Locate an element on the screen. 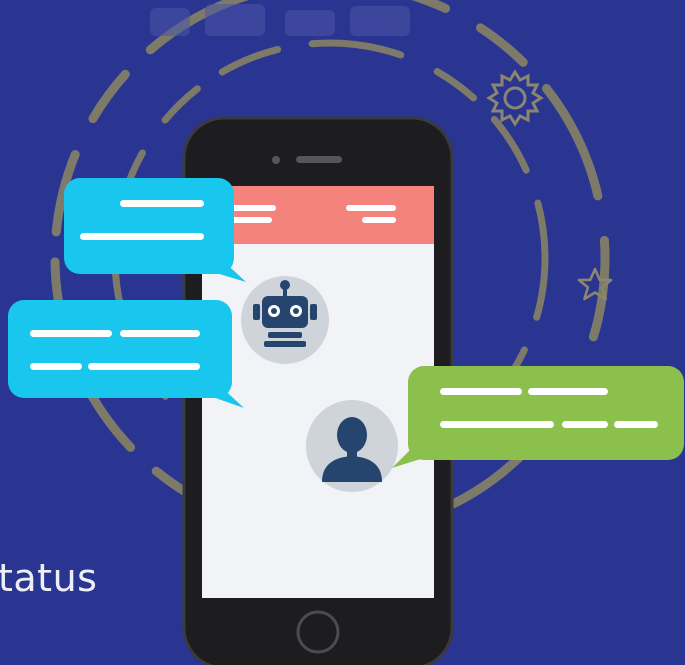 The height and width of the screenshot is (665, 685). blurred-top-shapes is located at coordinates (280, 20).